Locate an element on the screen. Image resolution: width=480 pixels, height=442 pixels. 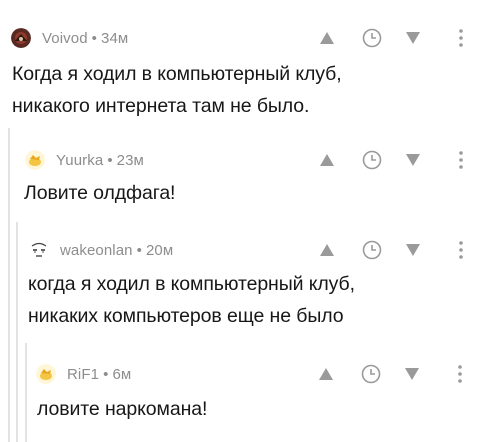
comment-meta: RiF1 • 6м is located at coordinates (99, 374).